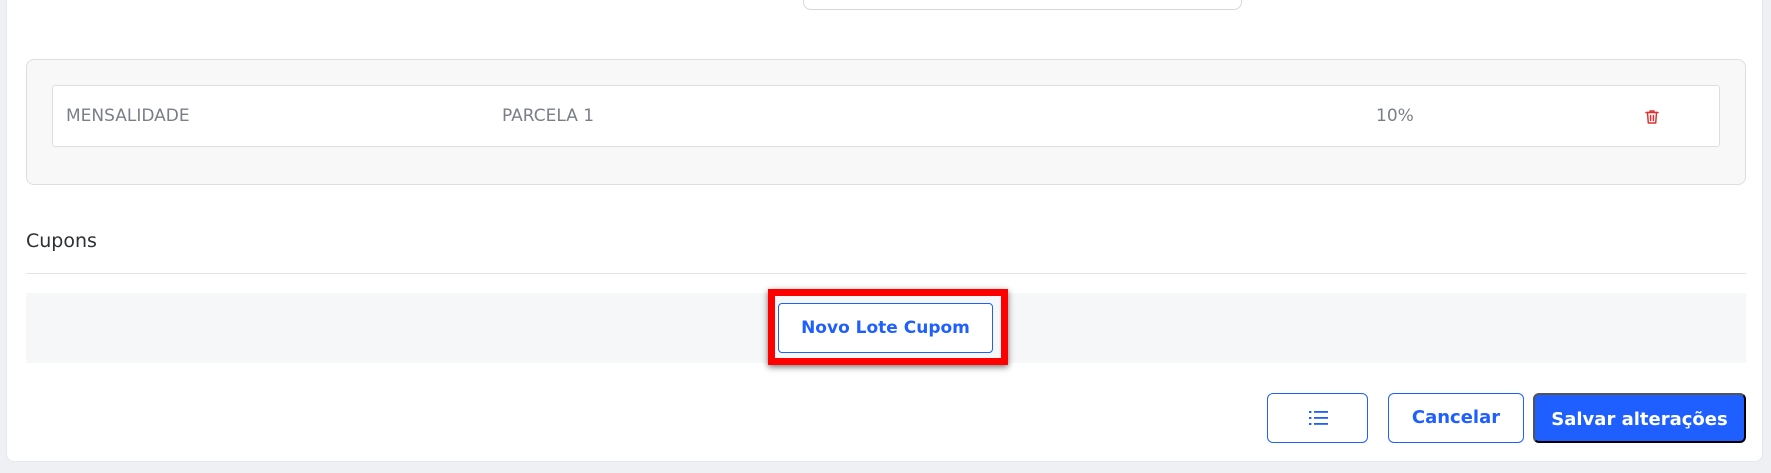  Describe the element at coordinates (1652, 117) in the screenshot. I see `trash-icon` at that location.